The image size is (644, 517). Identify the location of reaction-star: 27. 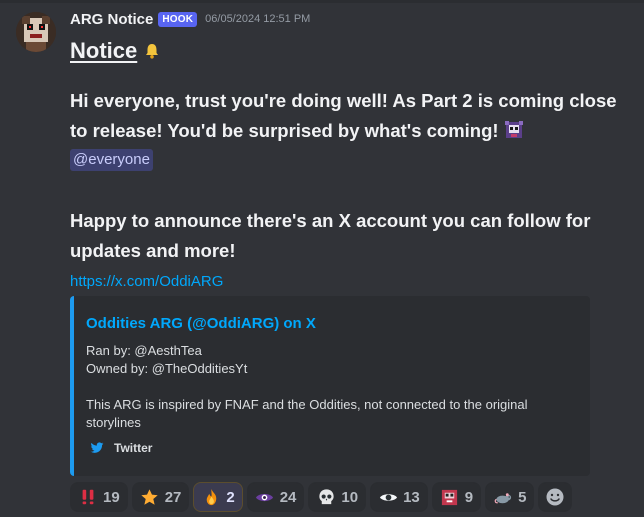
(160, 497).